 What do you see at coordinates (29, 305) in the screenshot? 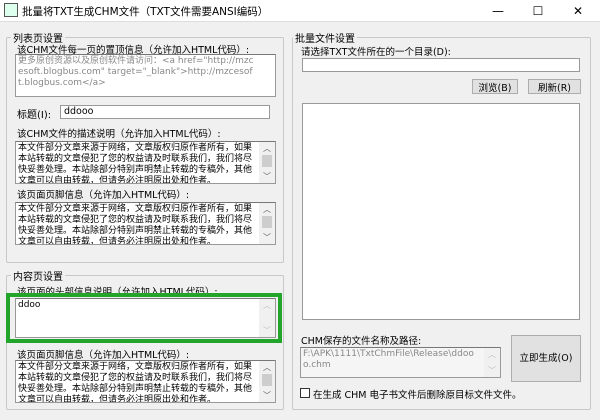
I see `header-info-text: ddoo` at bounding box center [29, 305].